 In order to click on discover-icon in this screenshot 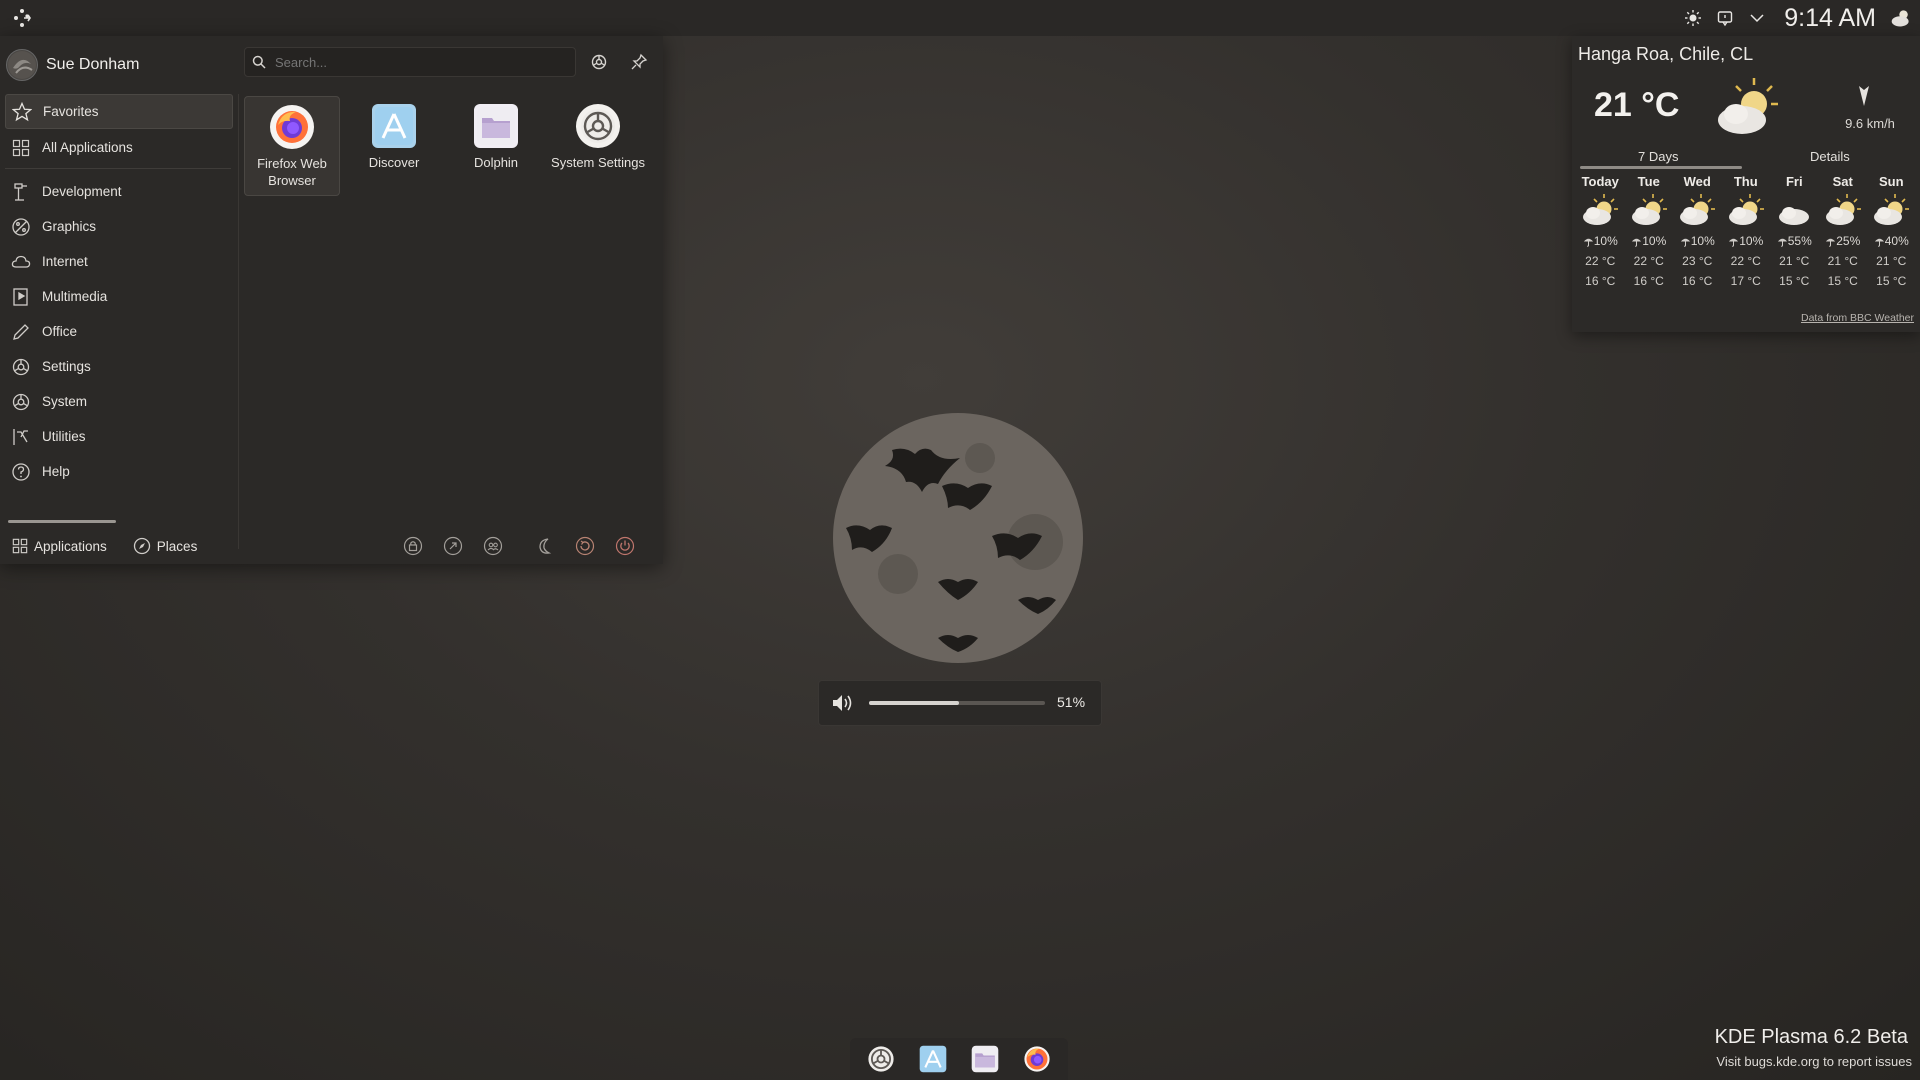, I will do `click(933, 1059)`.